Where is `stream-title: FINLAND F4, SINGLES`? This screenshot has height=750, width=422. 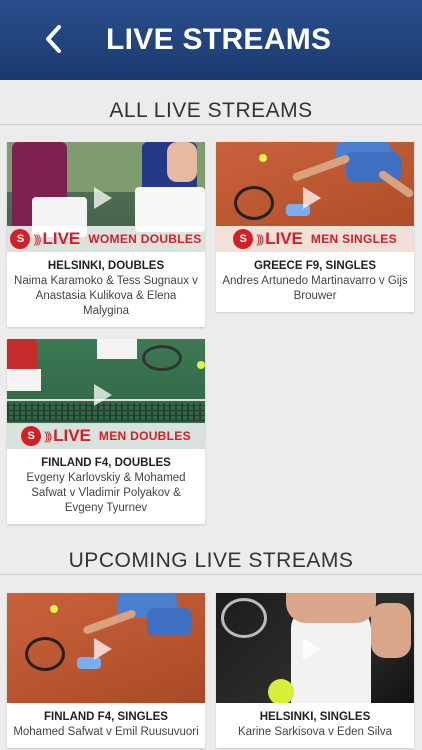
stream-title: FINLAND F4, SINGLES is located at coordinates (106, 717).